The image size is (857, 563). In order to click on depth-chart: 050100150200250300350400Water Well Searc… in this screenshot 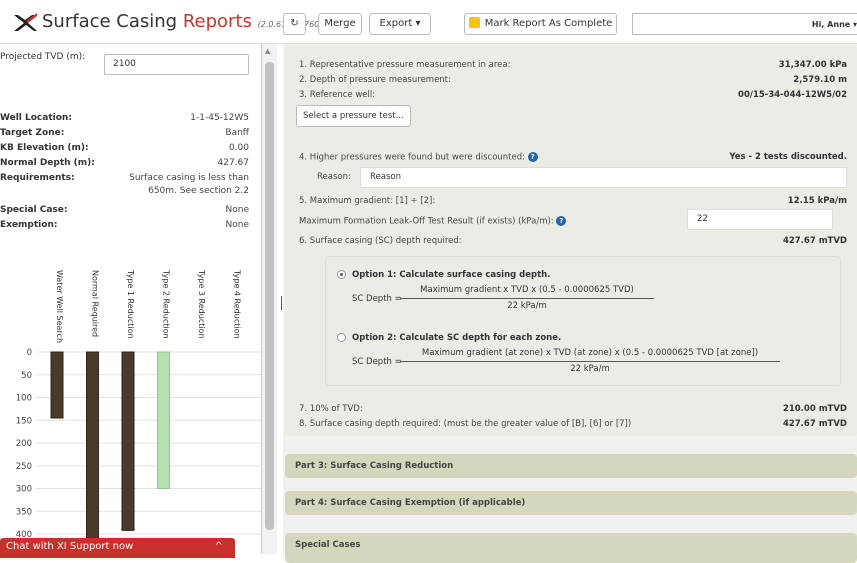, I will do `click(138, 405)`.